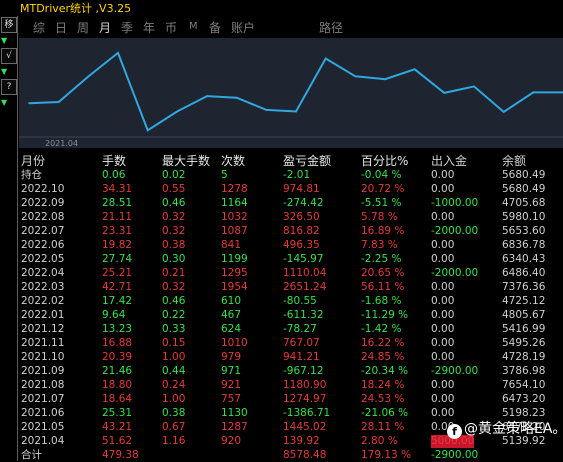 This screenshot has width=563, height=462. Describe the element at coordinates (524, 203) in the screenshot. I see `row-balance: 4705.68` at that location.